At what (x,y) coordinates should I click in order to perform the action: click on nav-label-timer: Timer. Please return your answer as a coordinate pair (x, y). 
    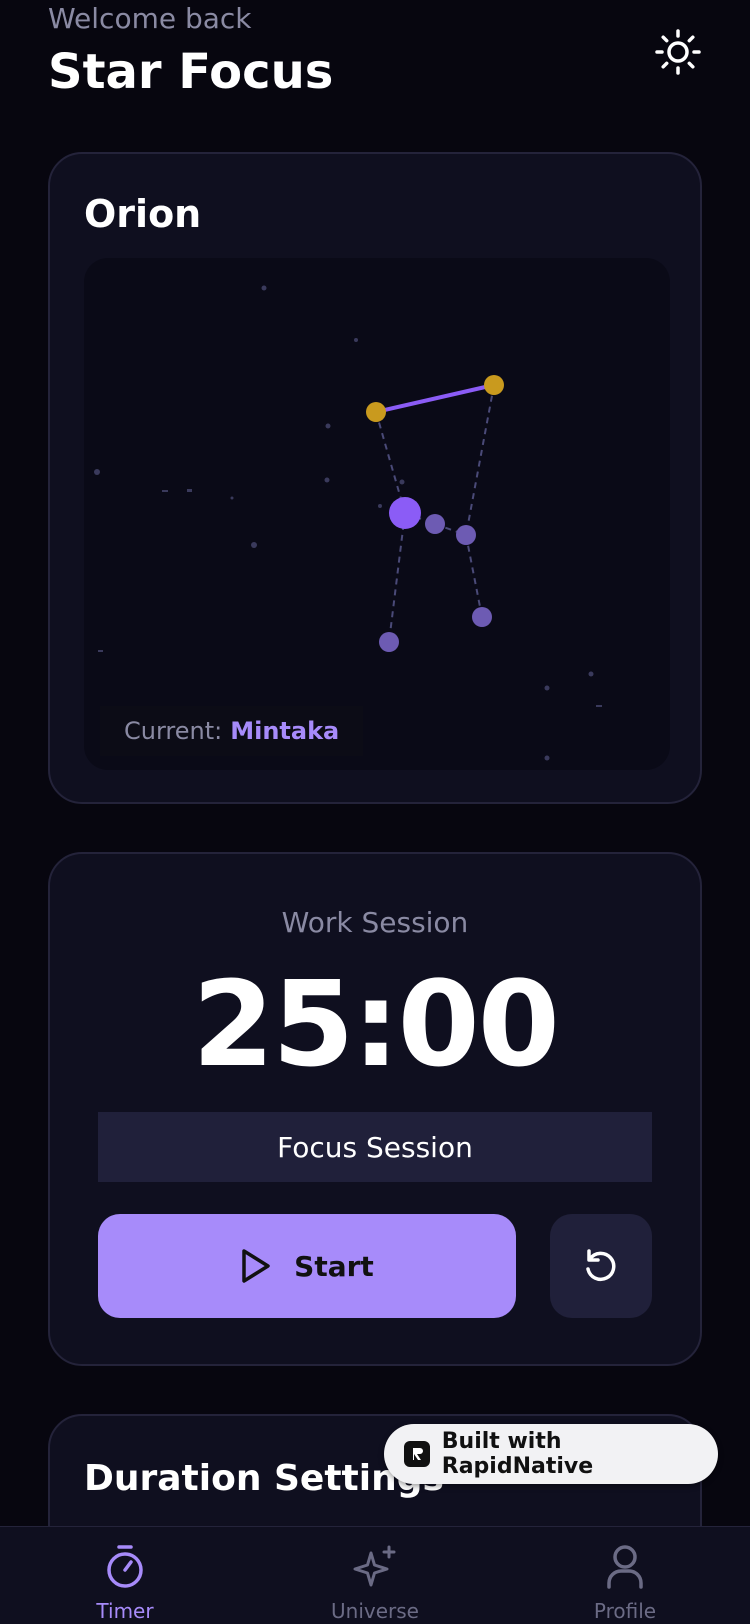
    Looking at the image, I should click on (125, 1611).